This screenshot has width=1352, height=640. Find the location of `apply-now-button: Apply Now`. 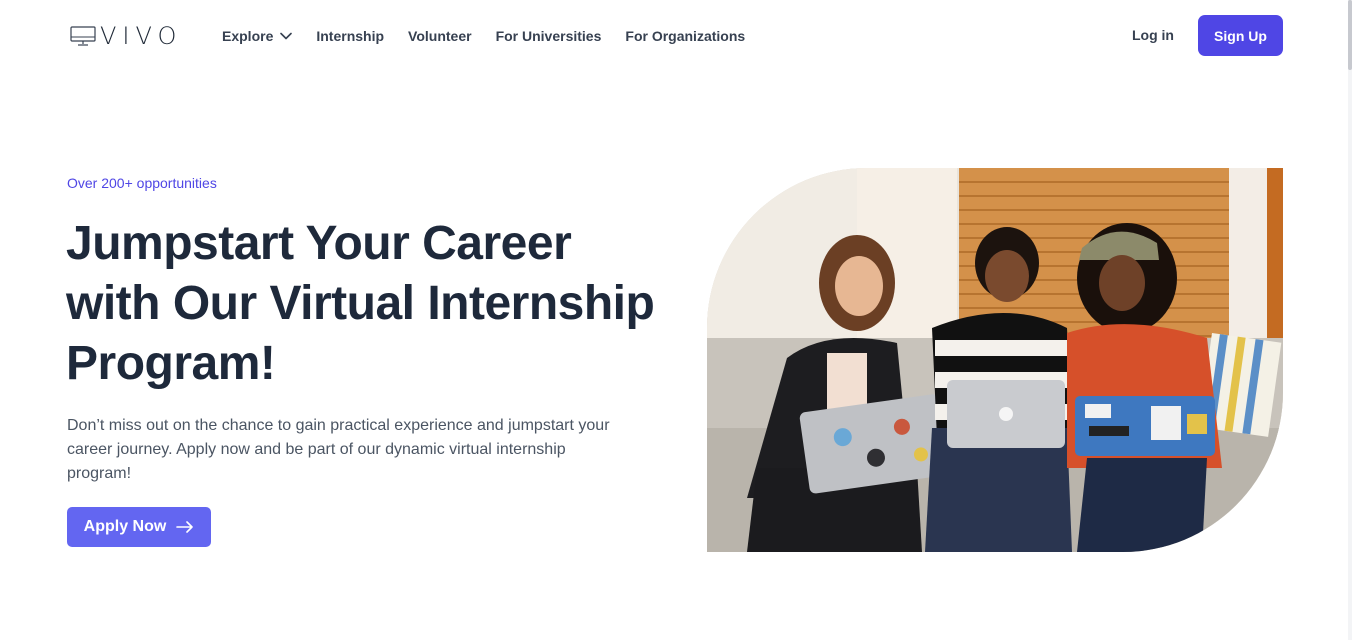

apply-now-button: Apply Now is located at coordinates (139, 527).